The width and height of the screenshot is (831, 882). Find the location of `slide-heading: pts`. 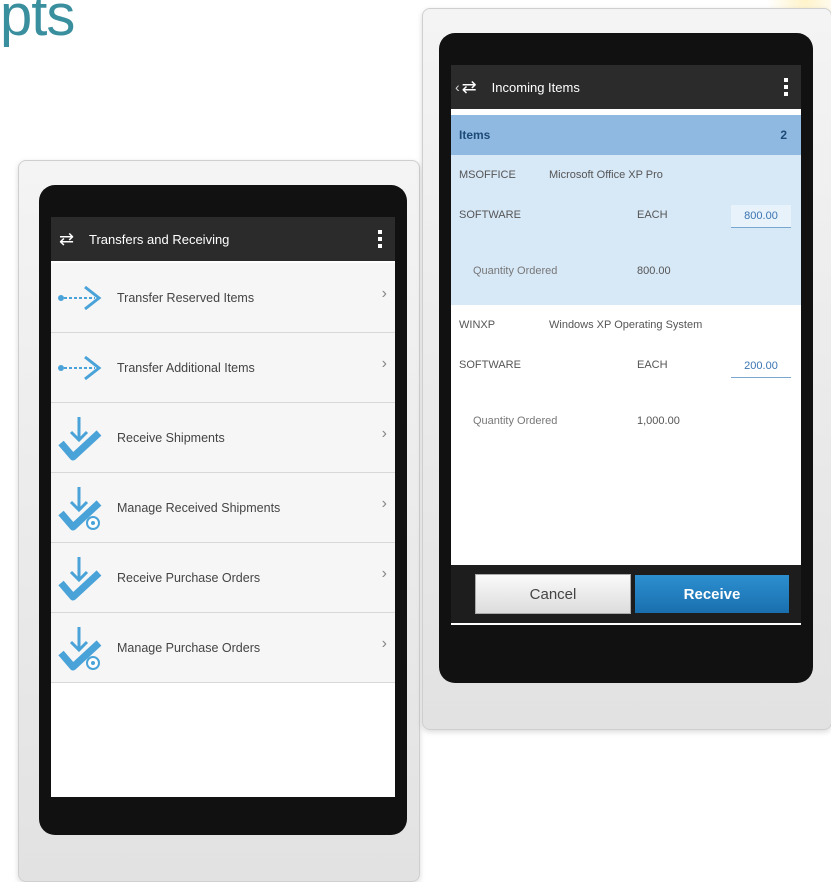

slide-heading: pts is located at coordinates (37, 24).